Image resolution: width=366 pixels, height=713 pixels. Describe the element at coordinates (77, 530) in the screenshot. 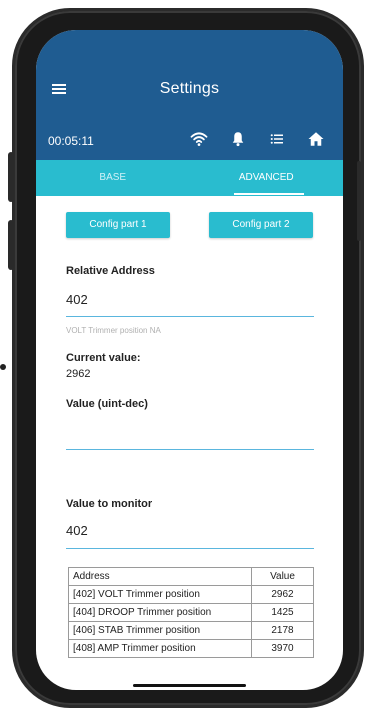

I see `monitor-input: 402` at that location.